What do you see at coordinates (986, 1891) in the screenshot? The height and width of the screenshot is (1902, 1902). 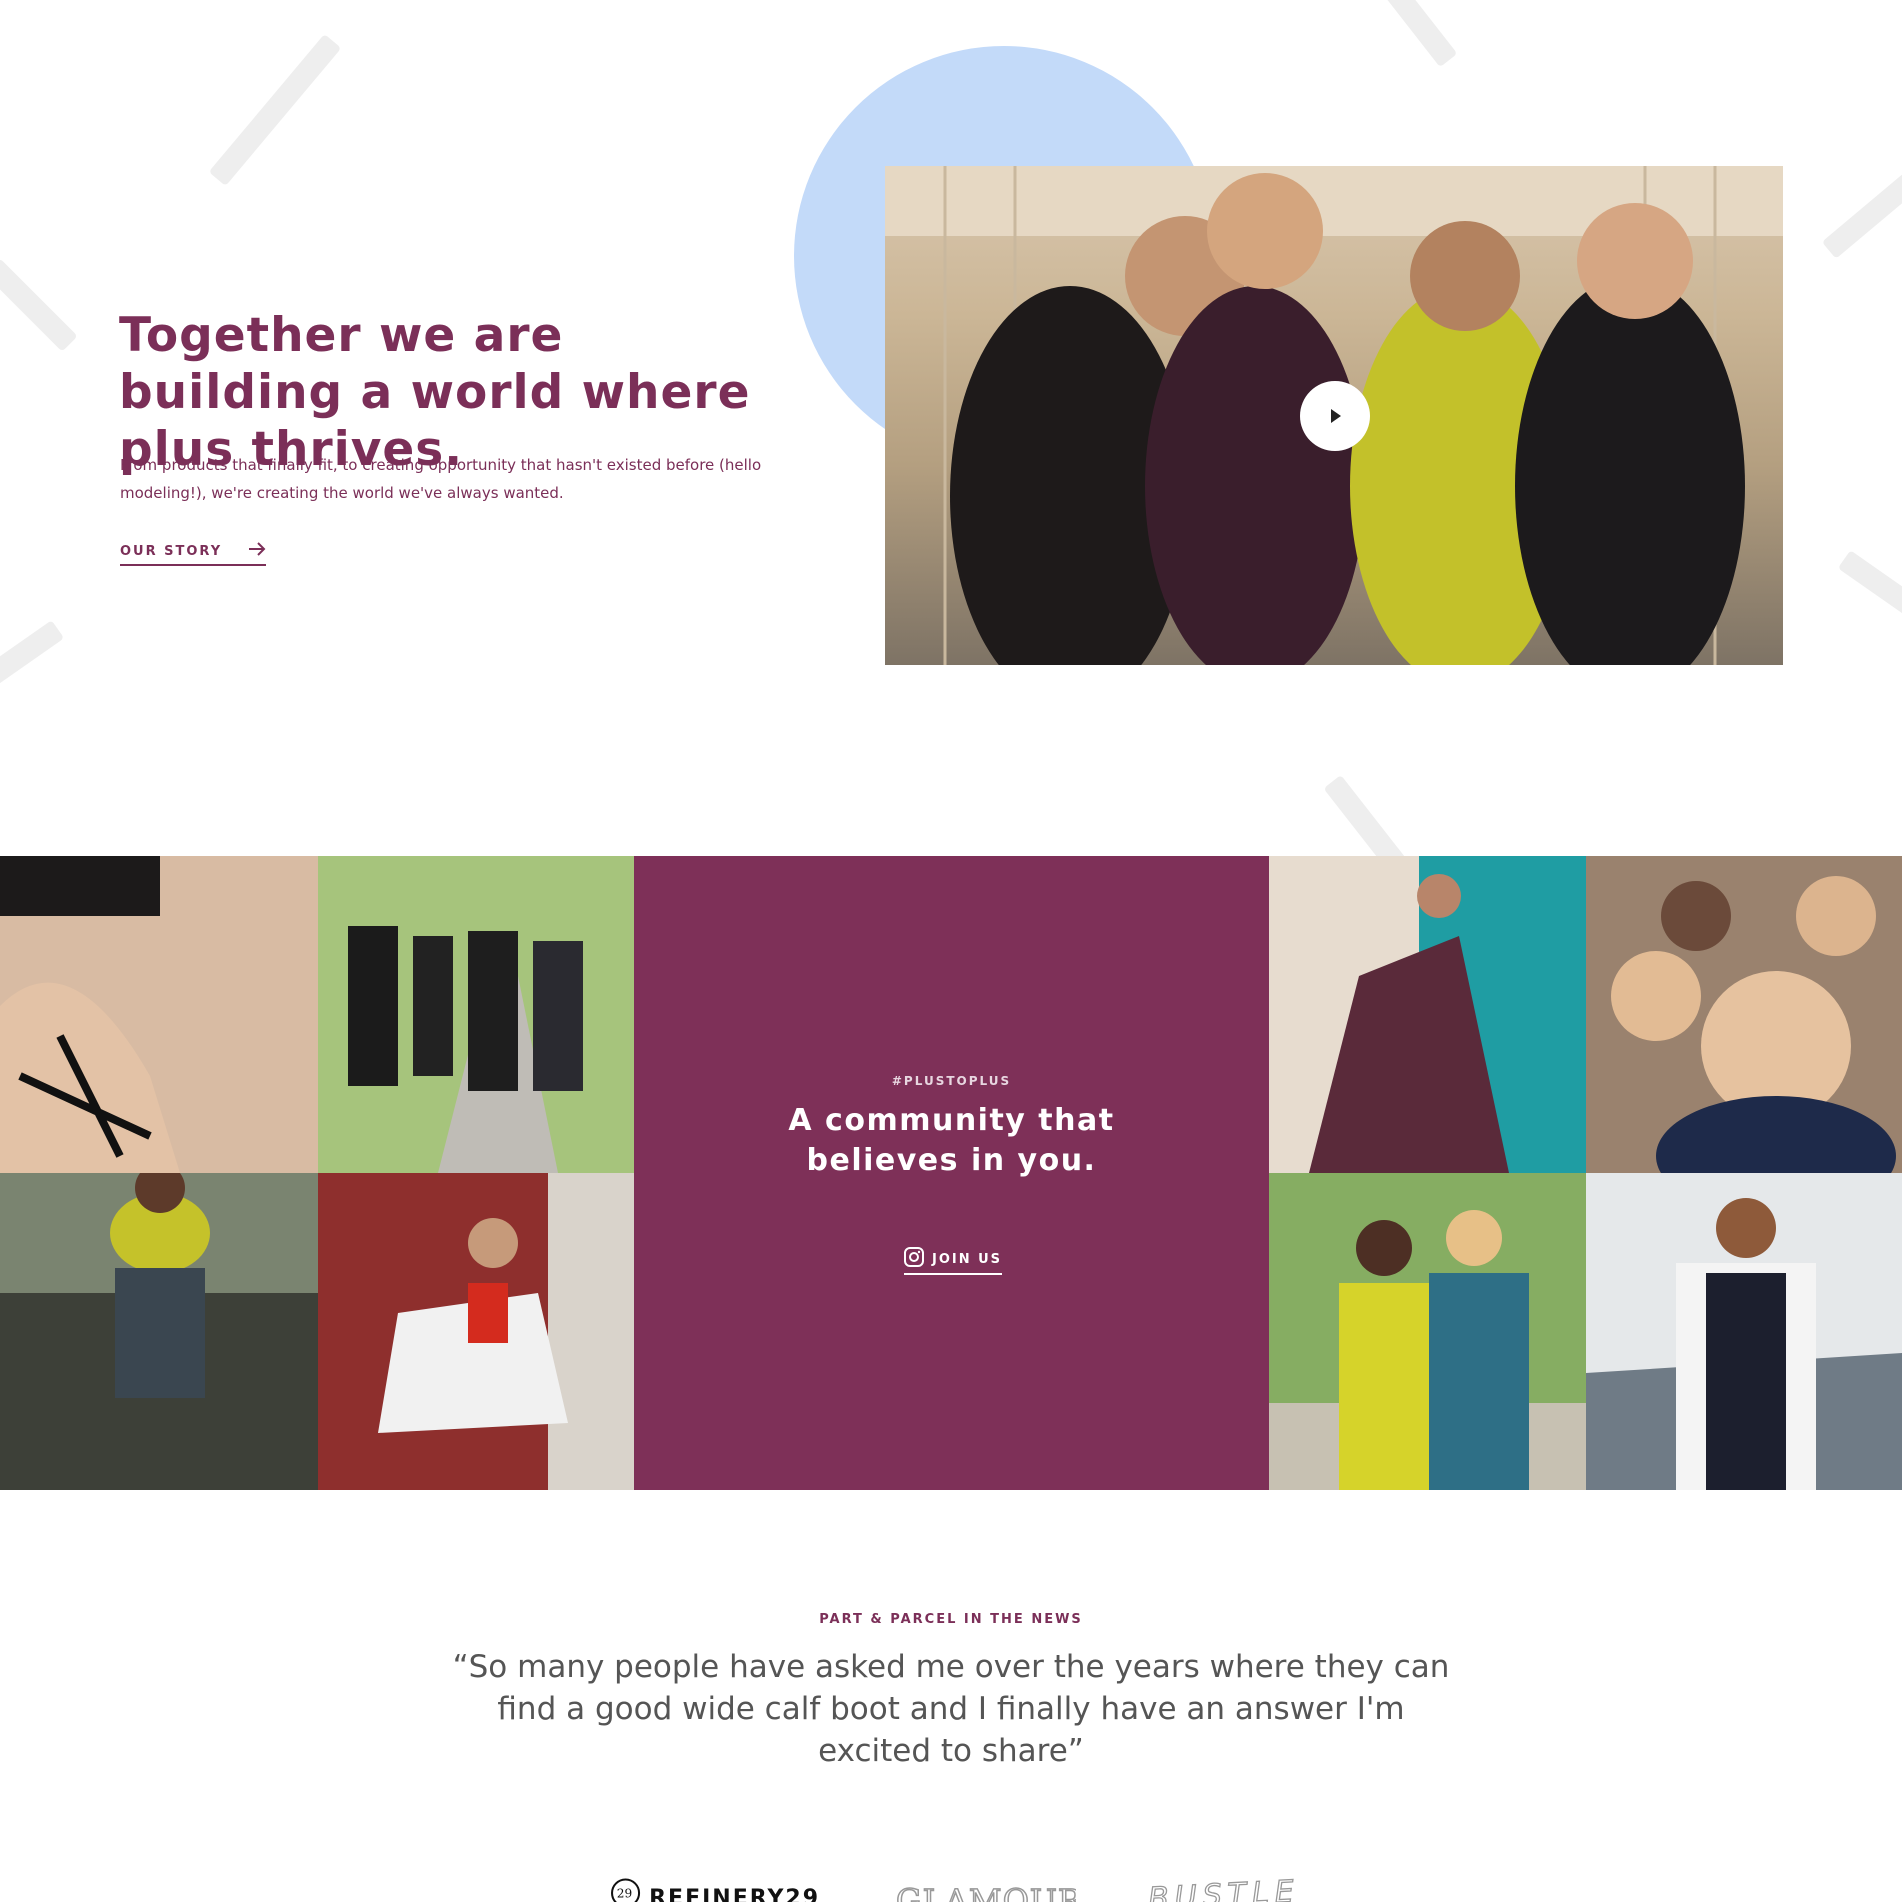 I see `glamour-logo-text: GLAMOUR` at bounding box center [986, 1891].